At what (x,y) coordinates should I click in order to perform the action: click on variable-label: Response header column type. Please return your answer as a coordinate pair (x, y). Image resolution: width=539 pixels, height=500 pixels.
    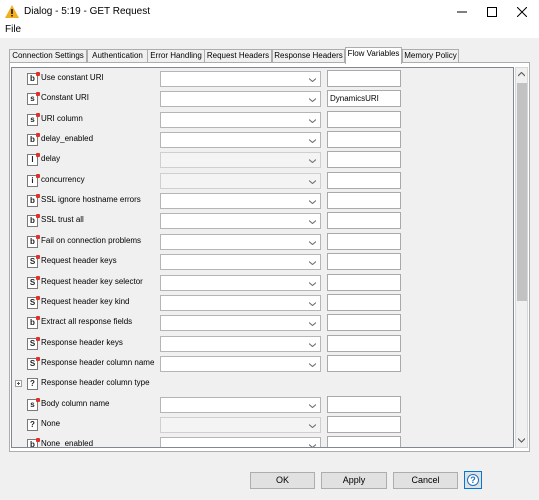
    Looking at the image, I should click on (95, 383).